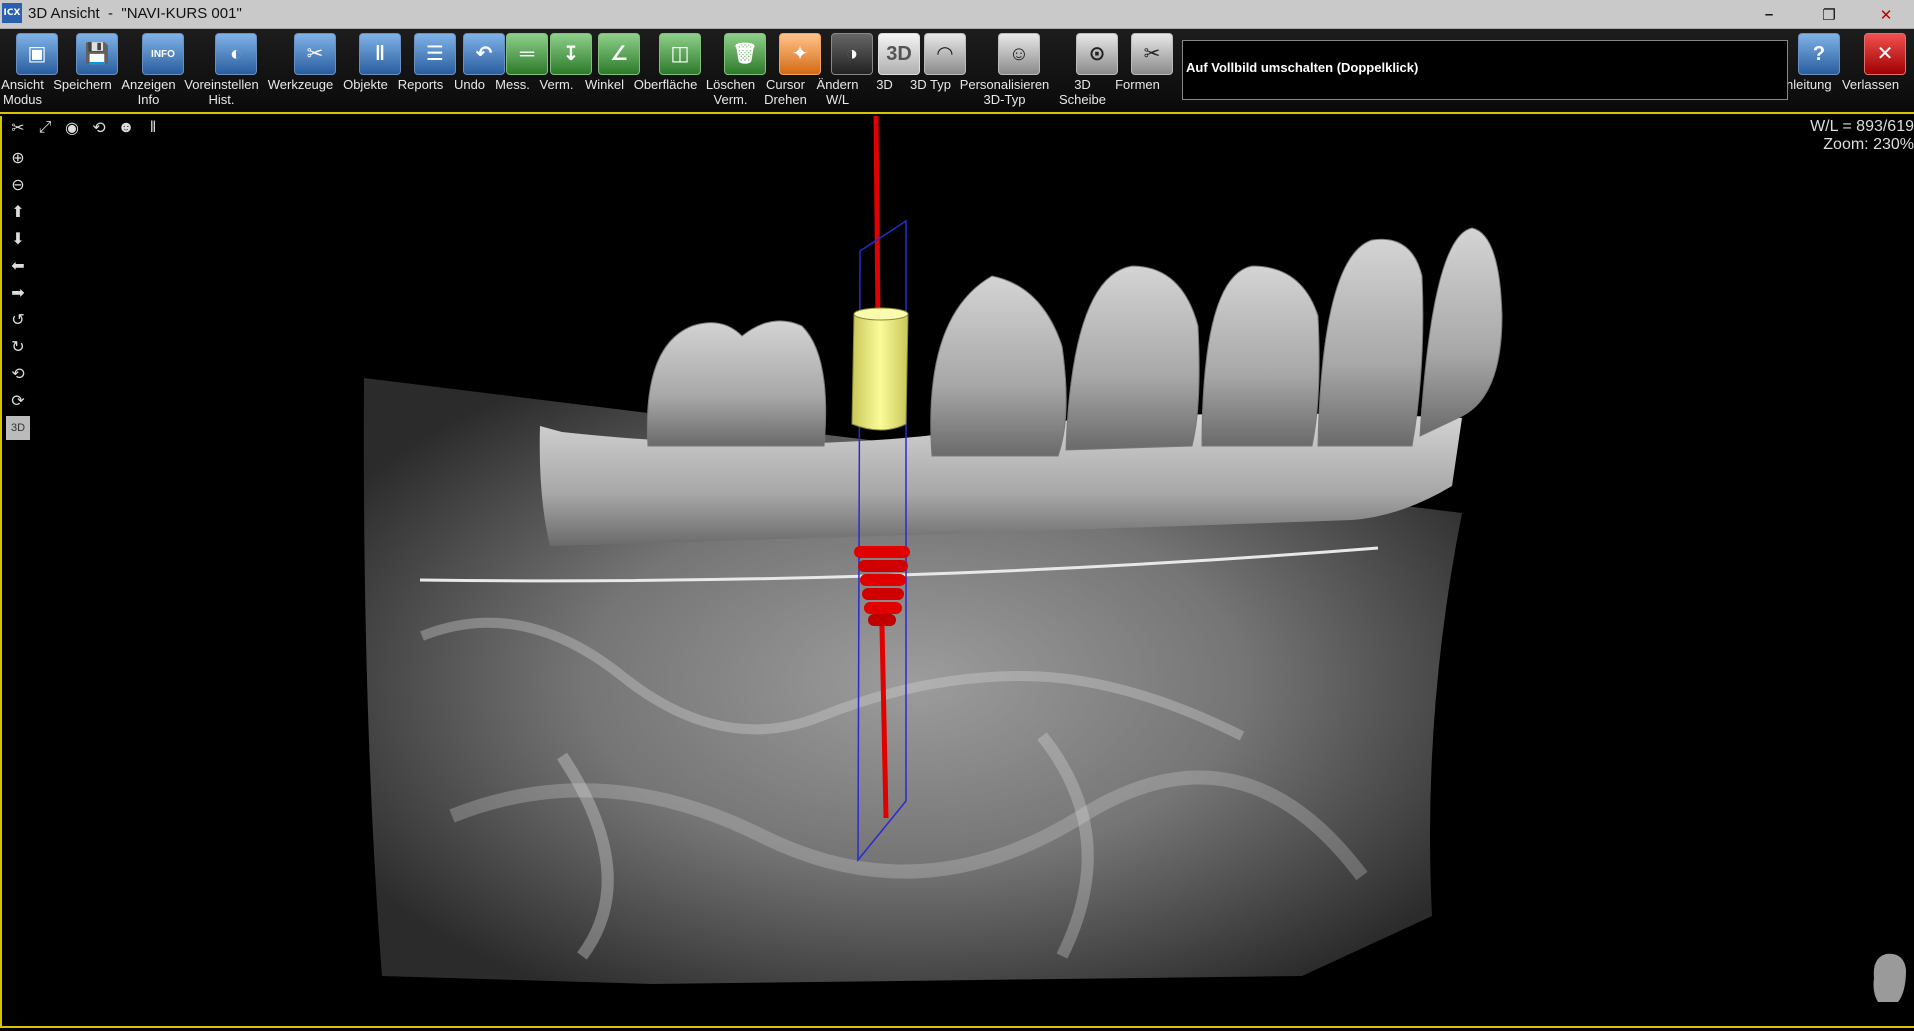 The height and width of the screenshot is (1031, 1914). I want to click on fullscreen-icon: ⤢, so click(45, 128).